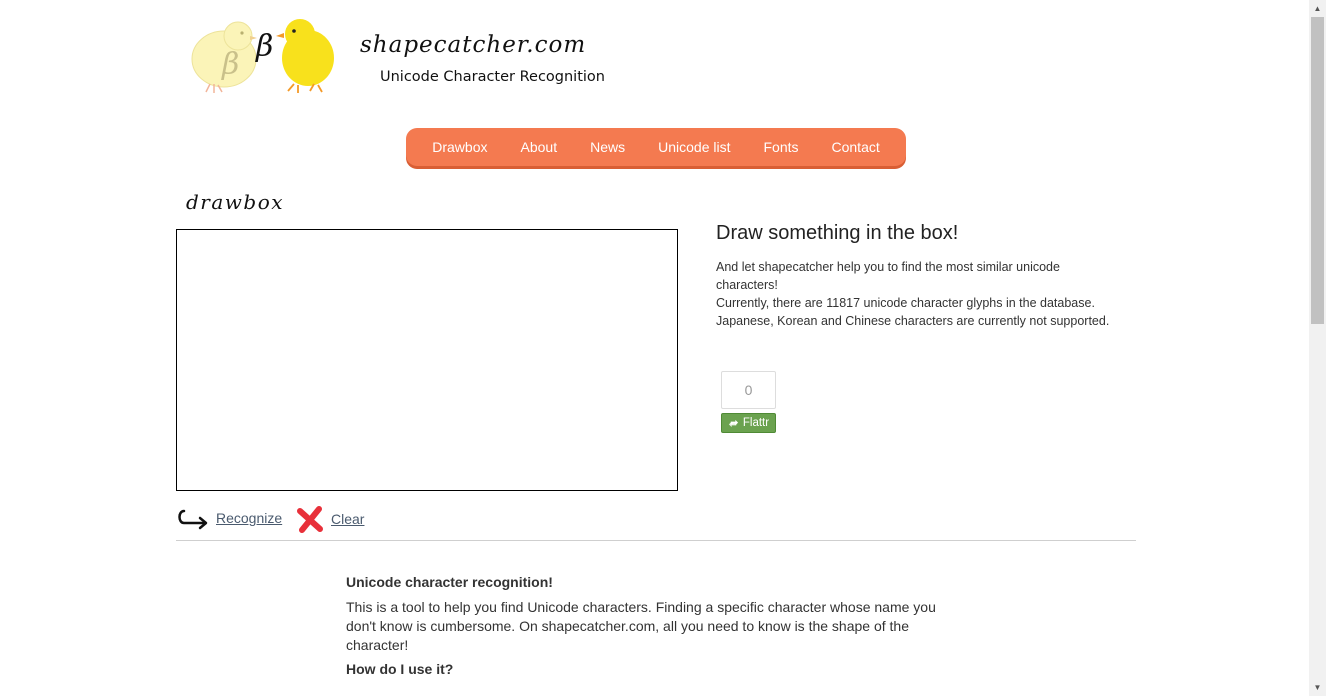 The width and height of the screenshot is (1326, 696). I want to click on site-tagline: Unicode Character Recognition, so click(492, 77).